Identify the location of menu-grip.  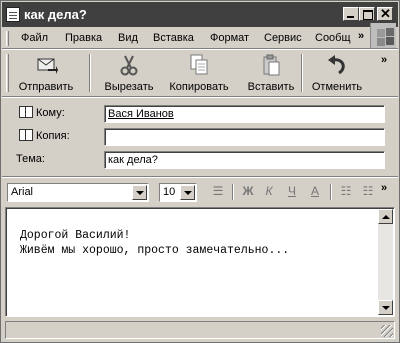
(7, 38).